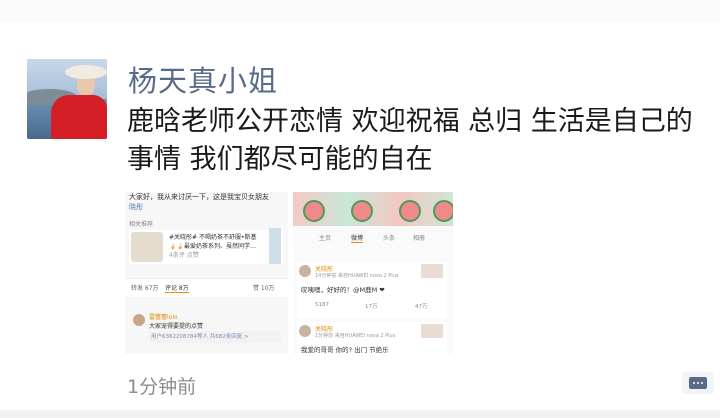  Describe the element at coordinates (163, 317) in the screenshot. I see `image-comment-name: 雷蕾蕾lolo` at that location.